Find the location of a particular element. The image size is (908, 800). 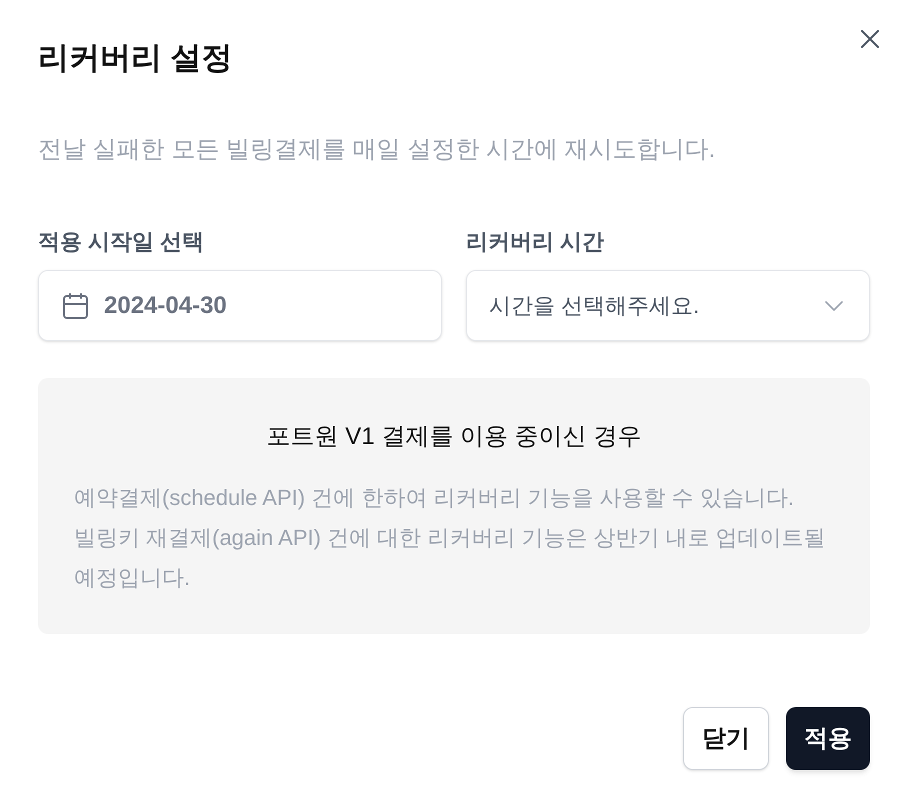

apply-button: 적용 is located at coordinates (828, 738).